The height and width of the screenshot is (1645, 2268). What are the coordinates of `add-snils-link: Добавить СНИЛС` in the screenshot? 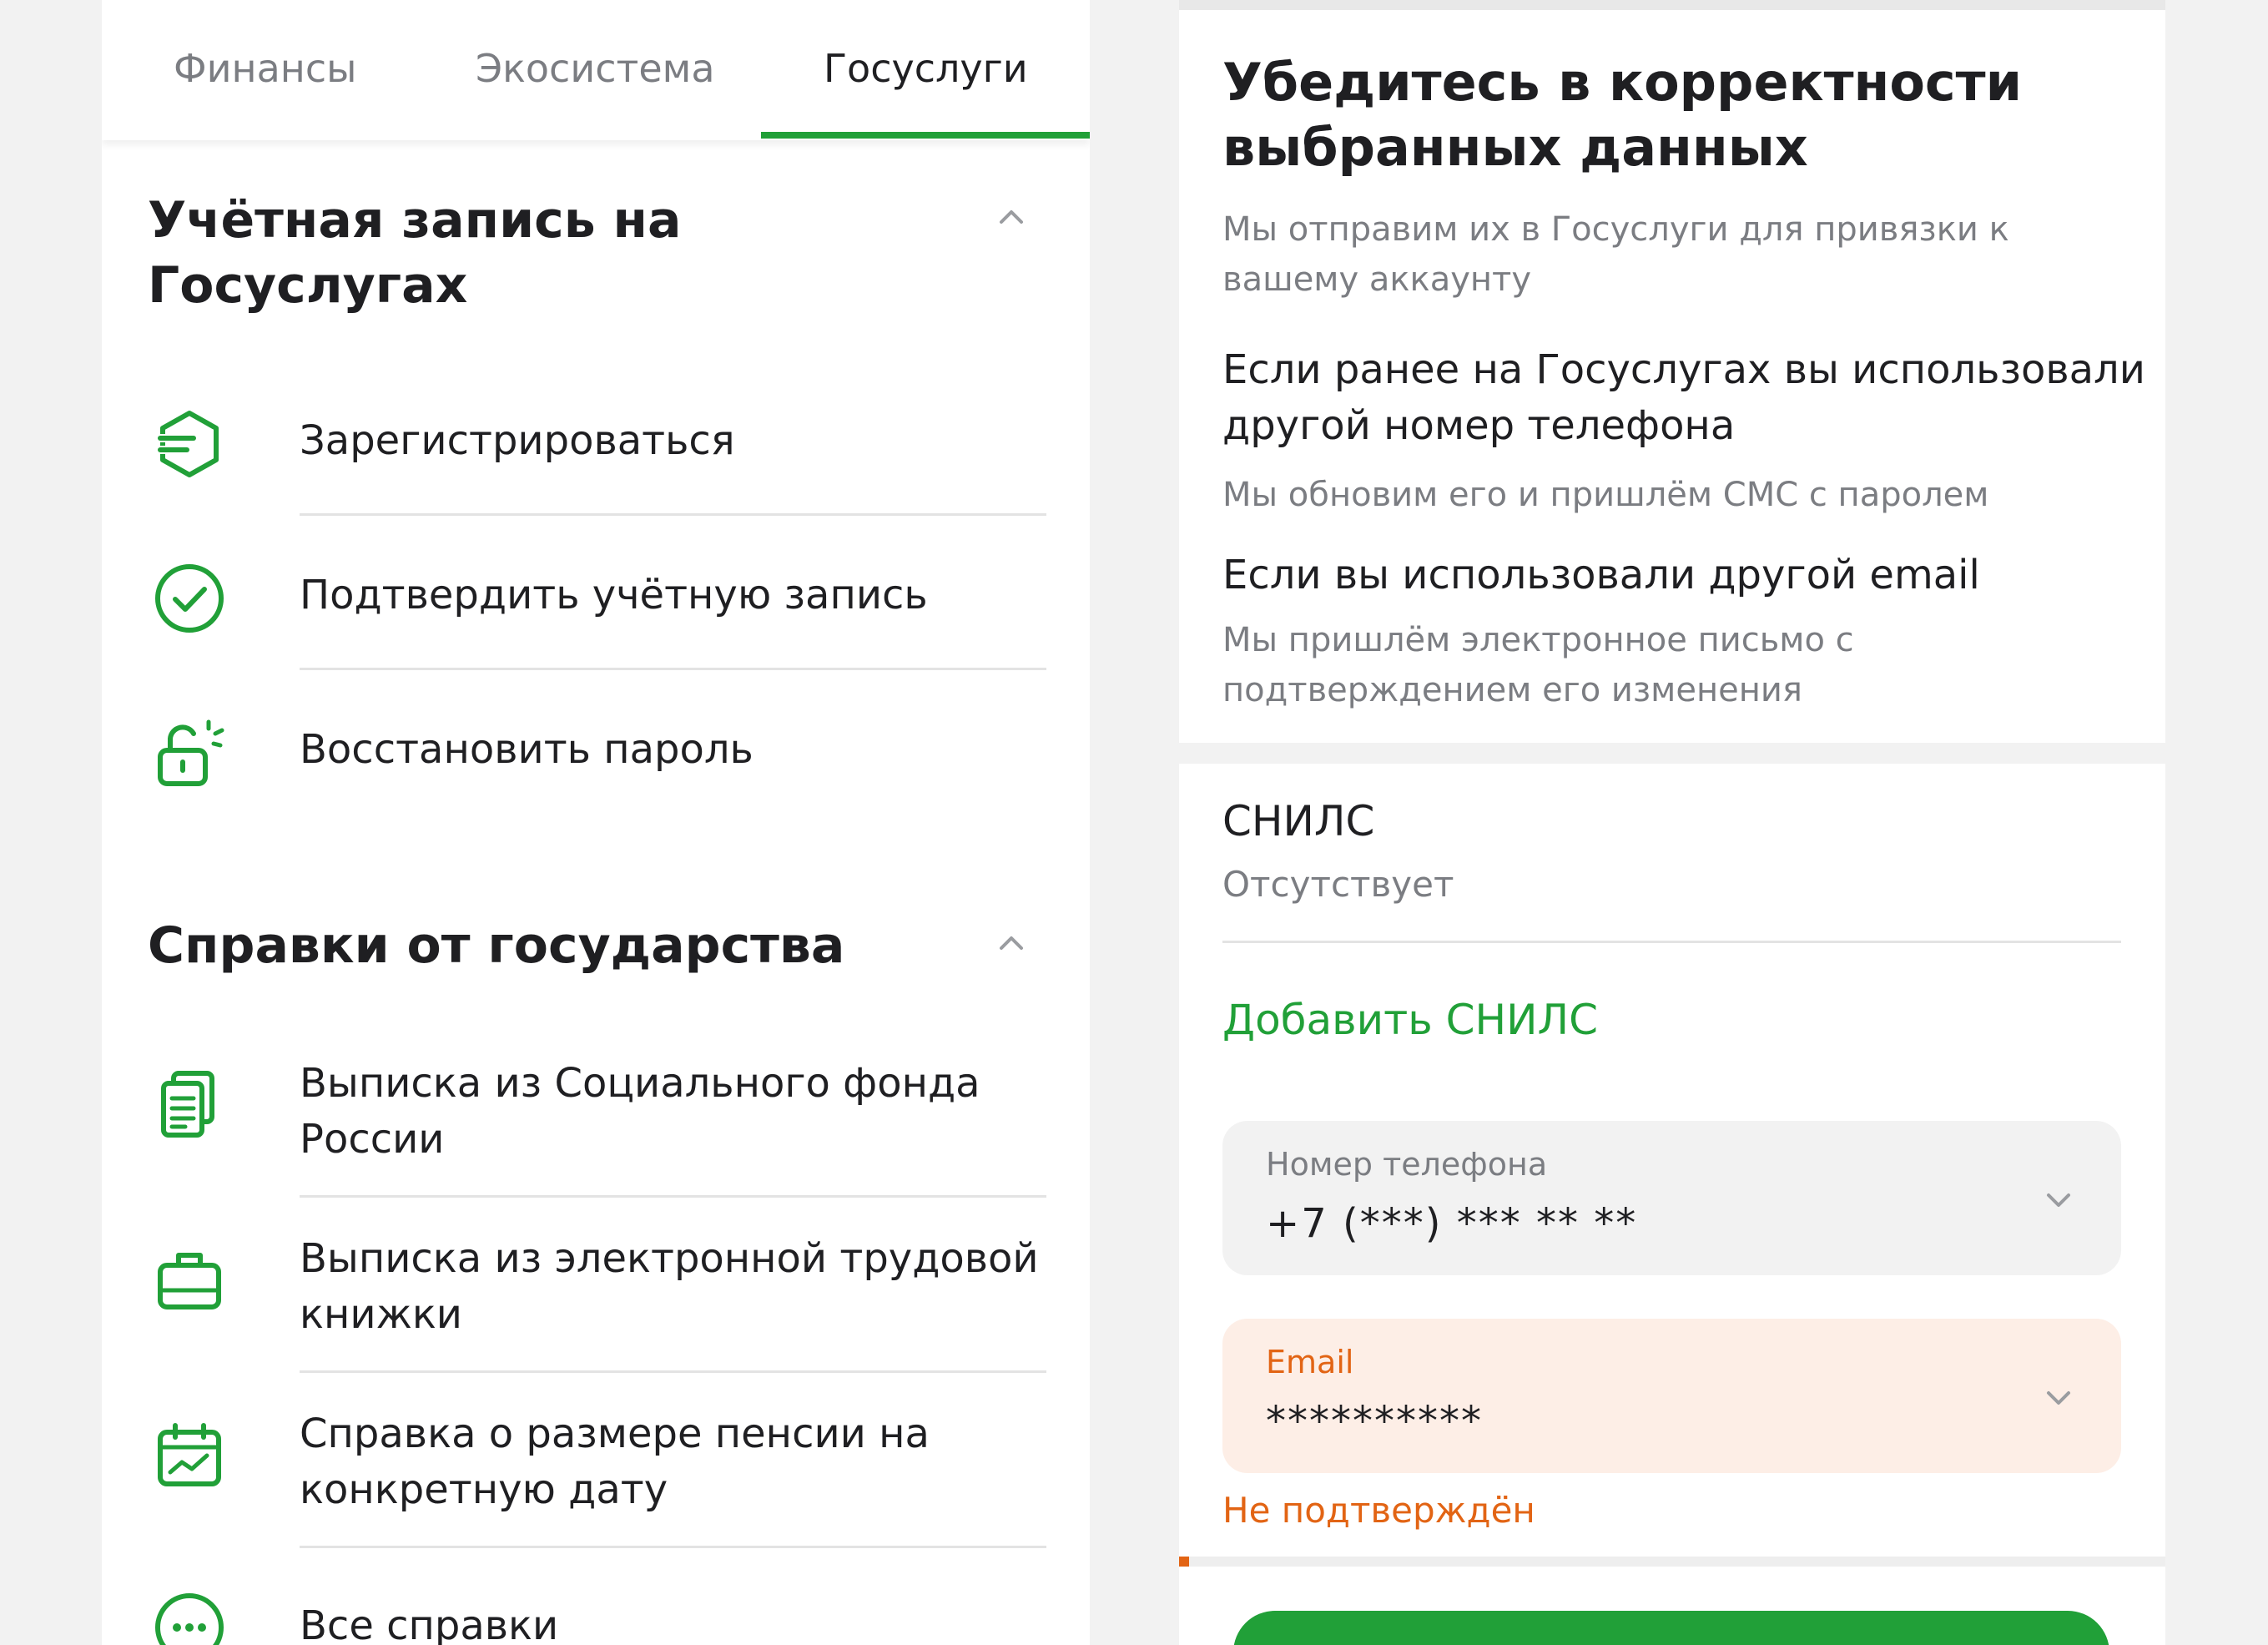 It's located at (1410, 1020).